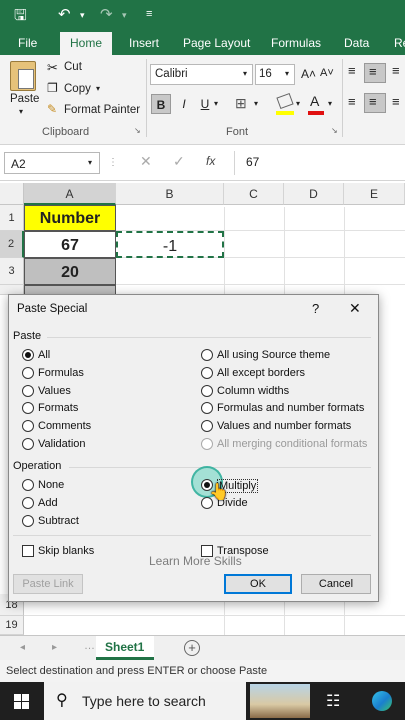 The image size is (405, 720). What do you see at coordinates (66, 551) in the screenshot?
I see `skip-blanks-label: Skip blanks` at bounding box center [66, 551].